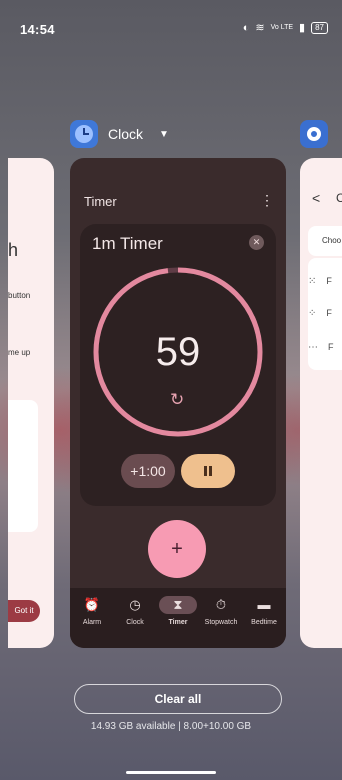 The height and width of the screenshot is (780, 342). What do you see at coordinates (23, 466) in the screenshot?
I see `left-card-panel` at bounding box center [23, 466].